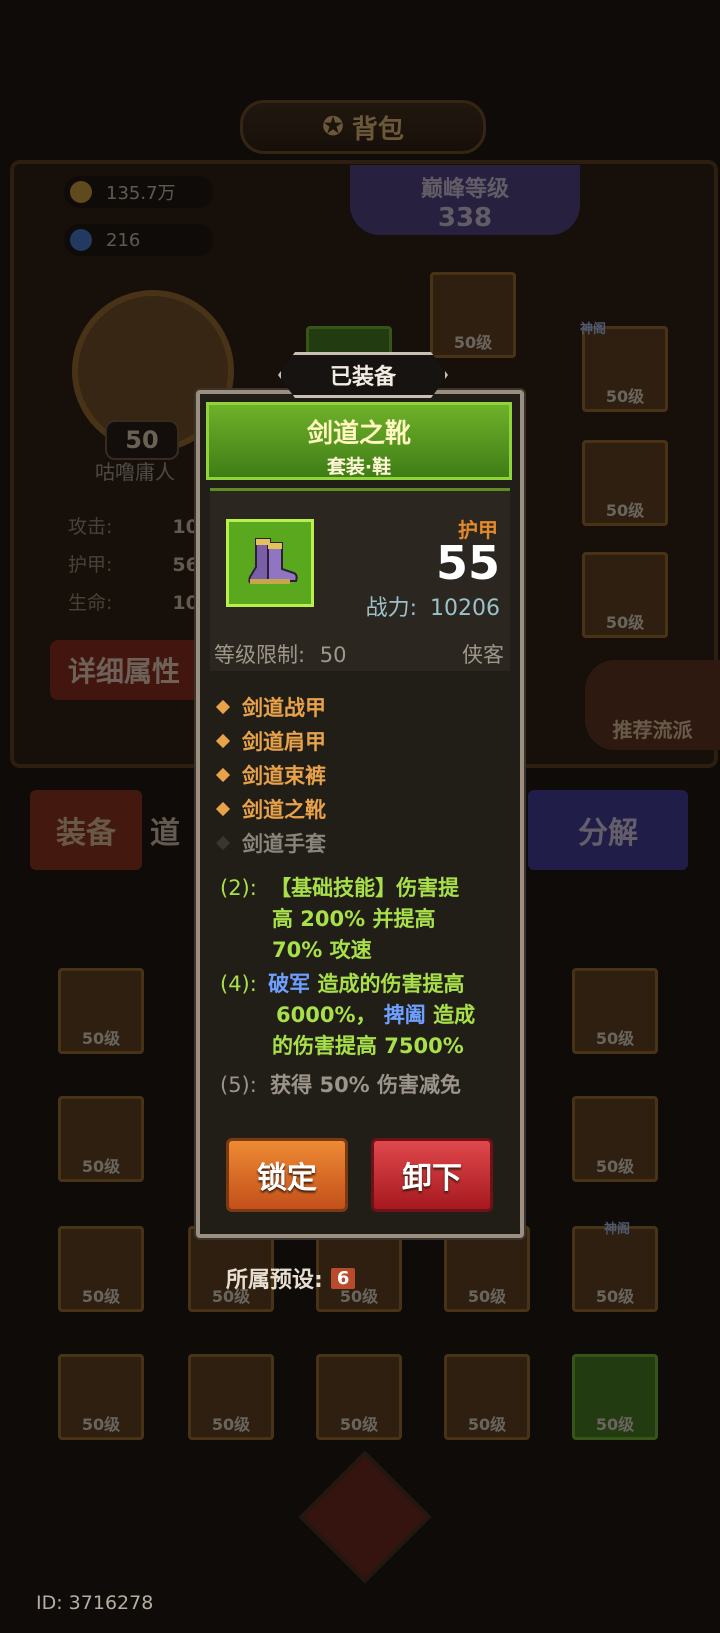 Image resolution: width=720 pixels, height=1633 pixels. I want to click on gem-counter: 216, so click(139, 240).